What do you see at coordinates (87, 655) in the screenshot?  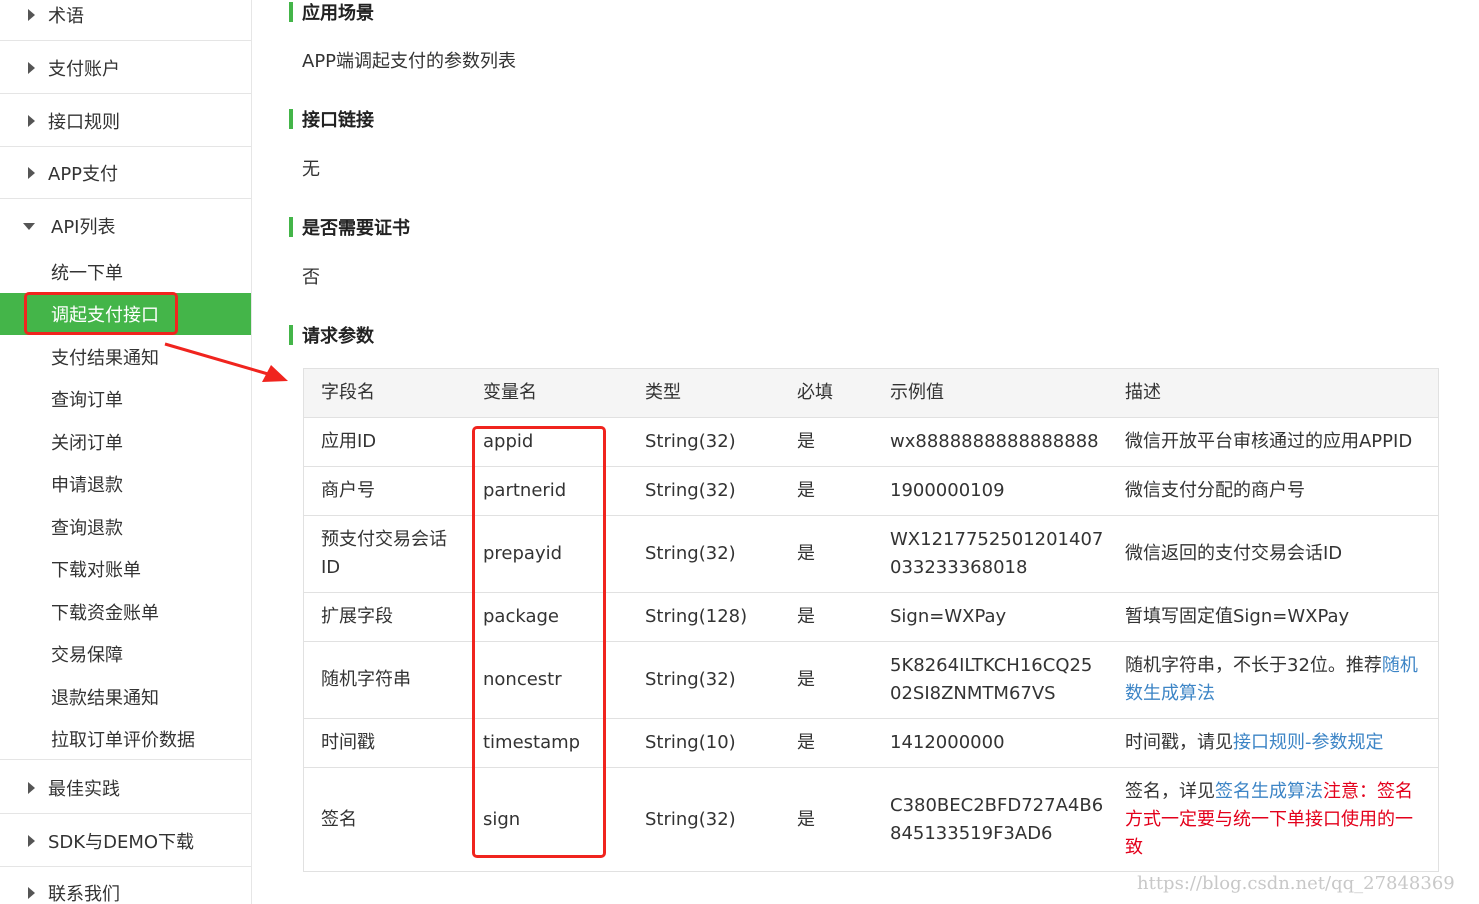 I see `sidebar-item-label: 交易保障` at bounding box center [87, 655].